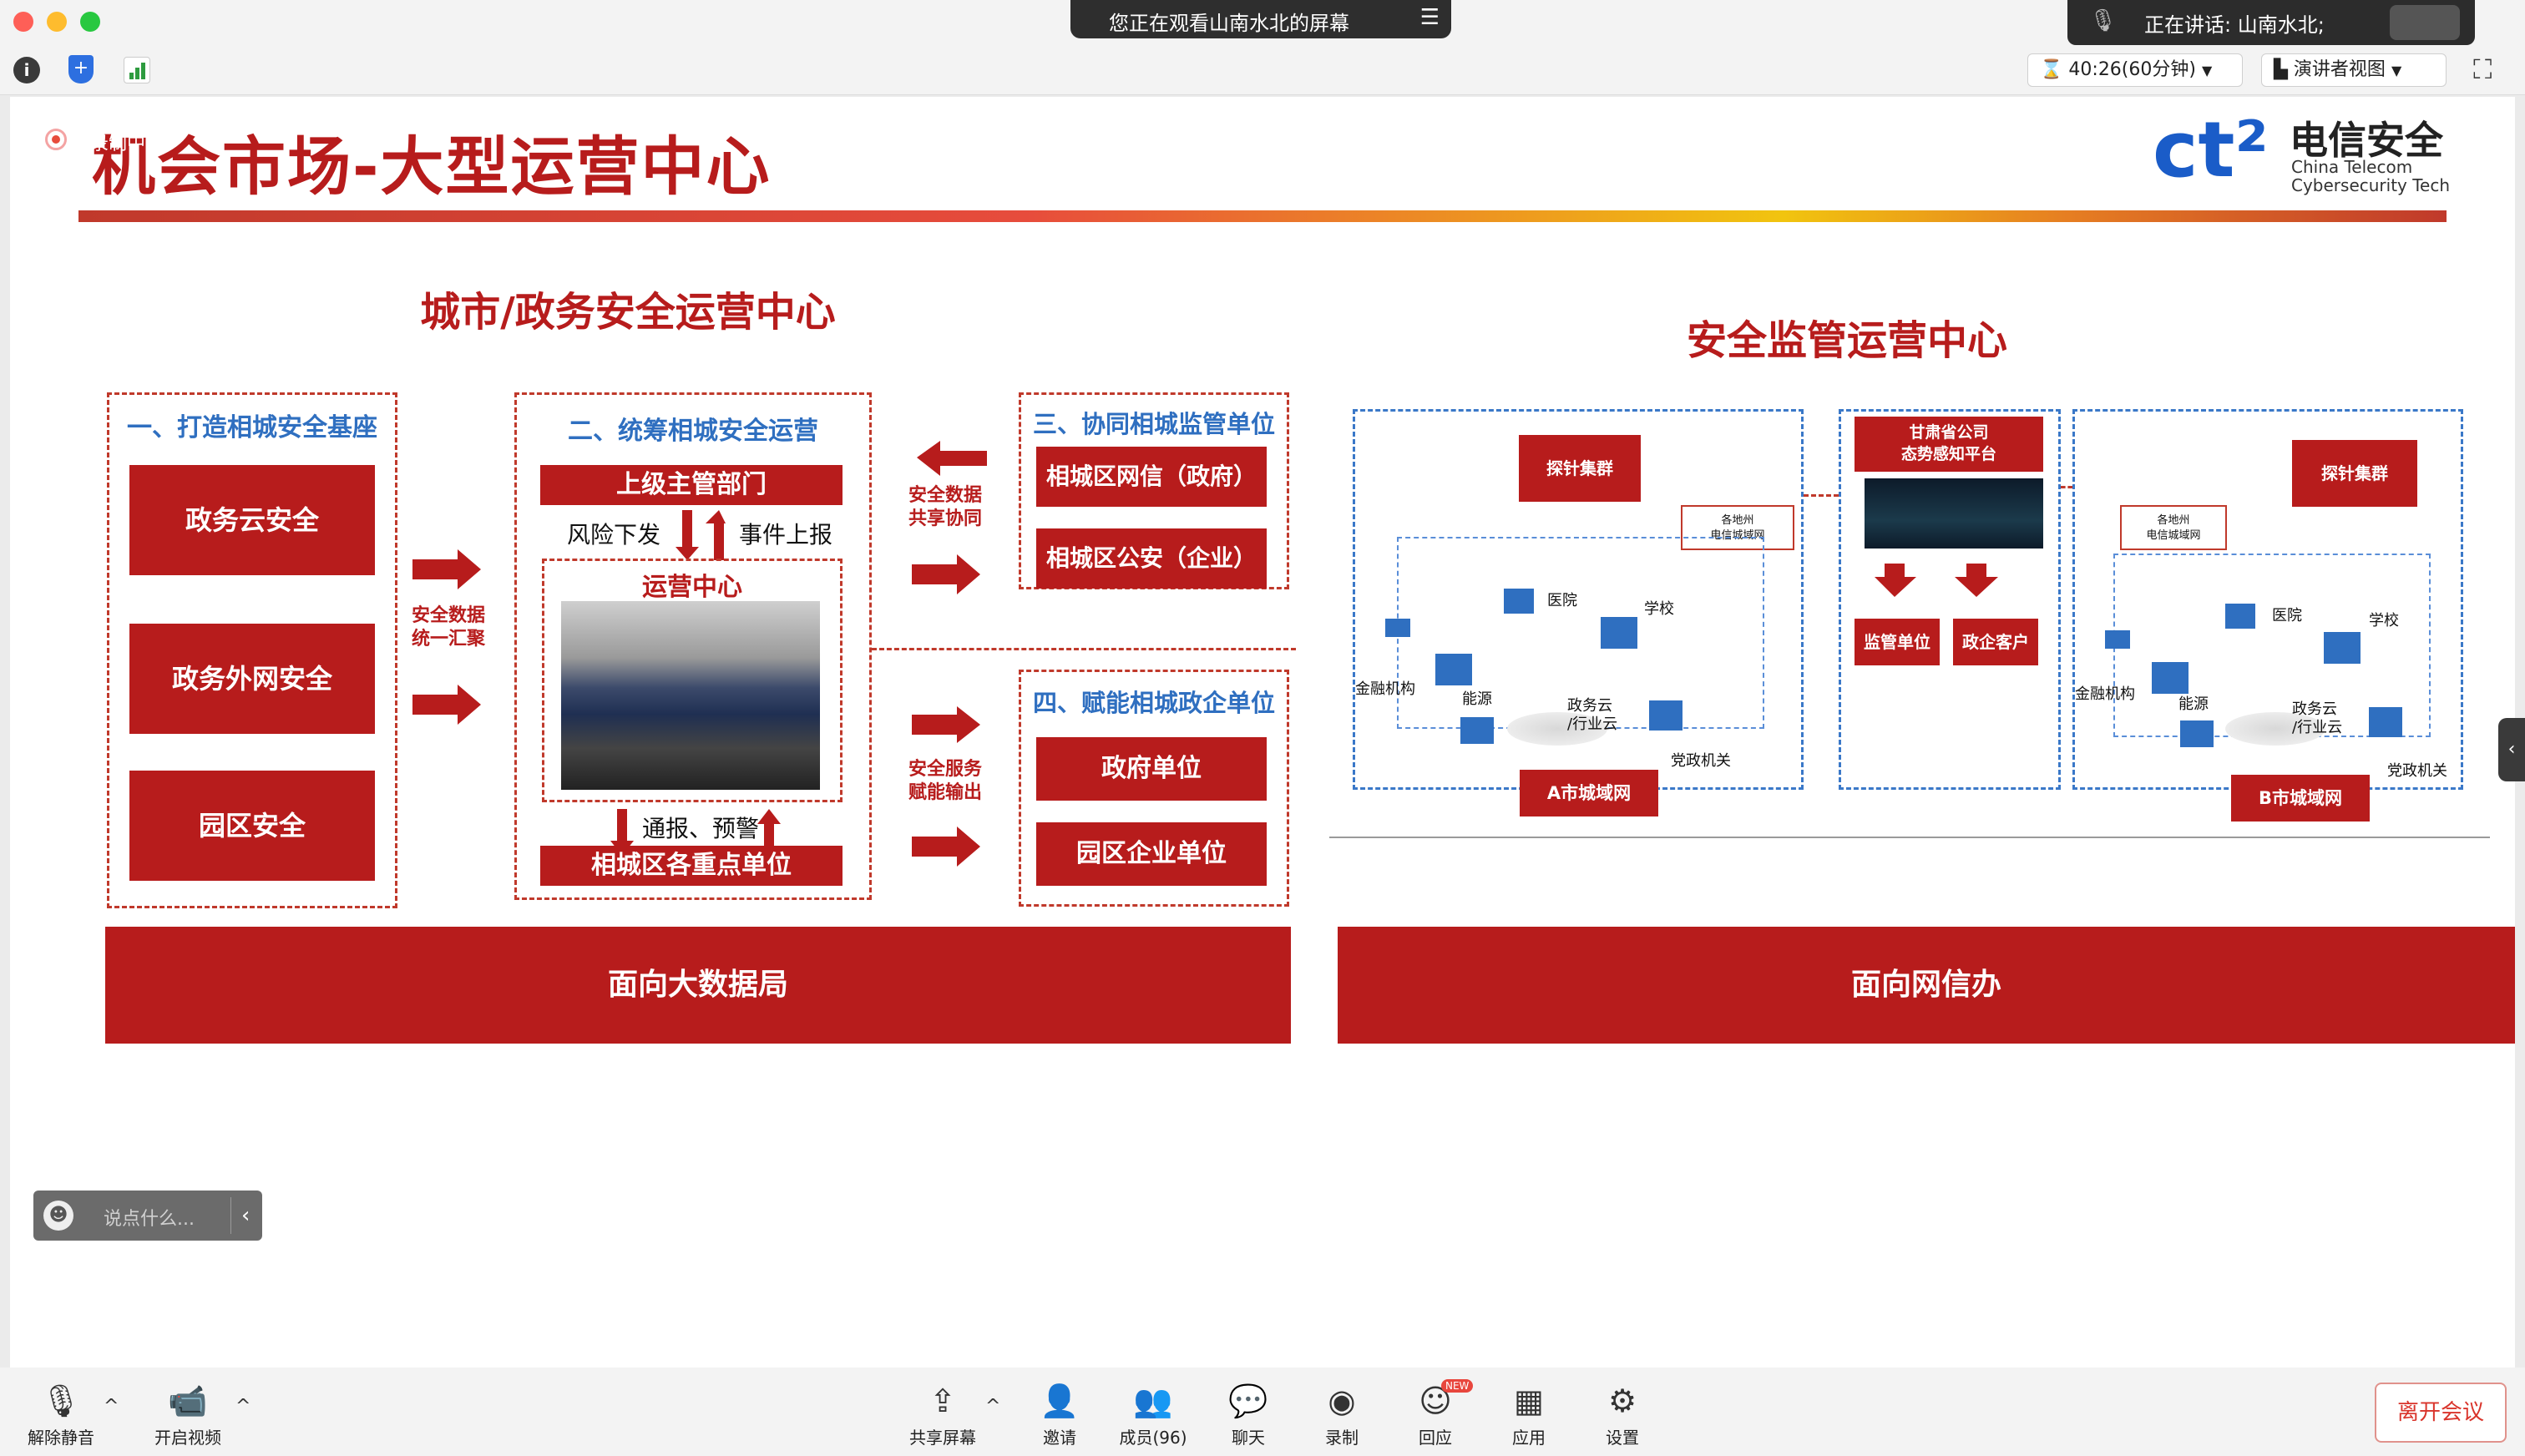  I want to click on gov-cloud-security: 政务云安全, so click(252, 520).